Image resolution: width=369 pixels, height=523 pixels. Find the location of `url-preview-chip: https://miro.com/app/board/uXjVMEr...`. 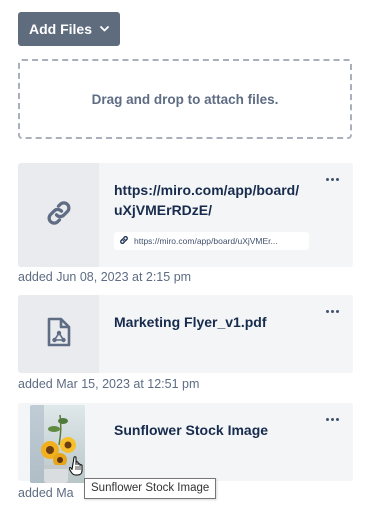

url-preview-chip: https://miro.com/app/board/uXjVMEr... is located at coordinates (211, 241).